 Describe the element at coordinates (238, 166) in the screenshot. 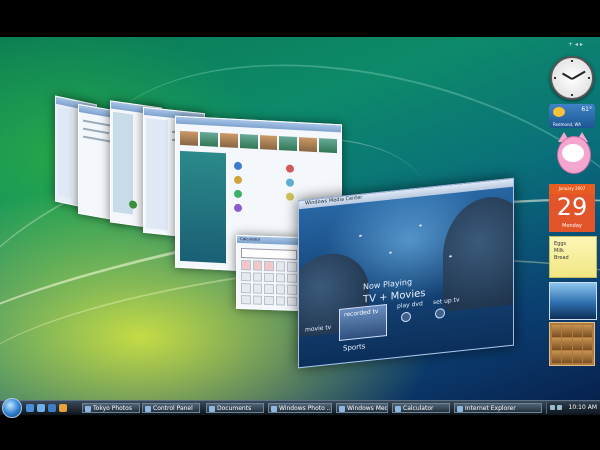

I see `system-icon` at that location.